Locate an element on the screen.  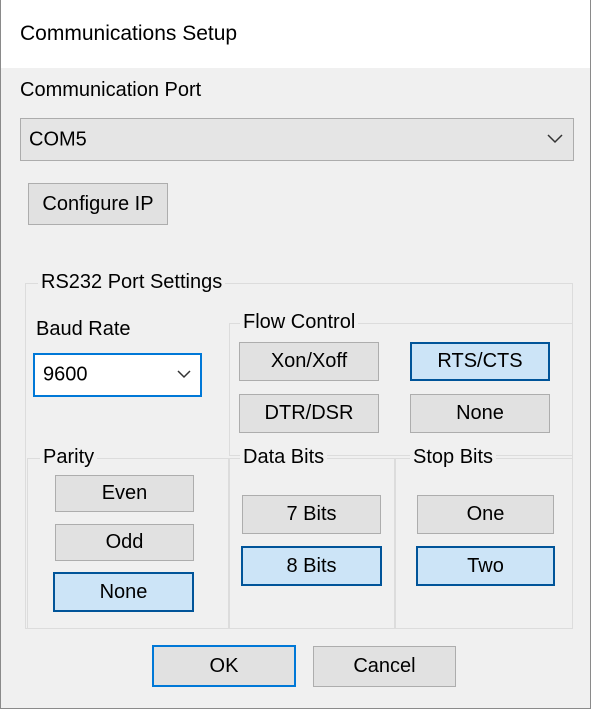
stop-bits-one-button: One is located at coordinates (485, 514).